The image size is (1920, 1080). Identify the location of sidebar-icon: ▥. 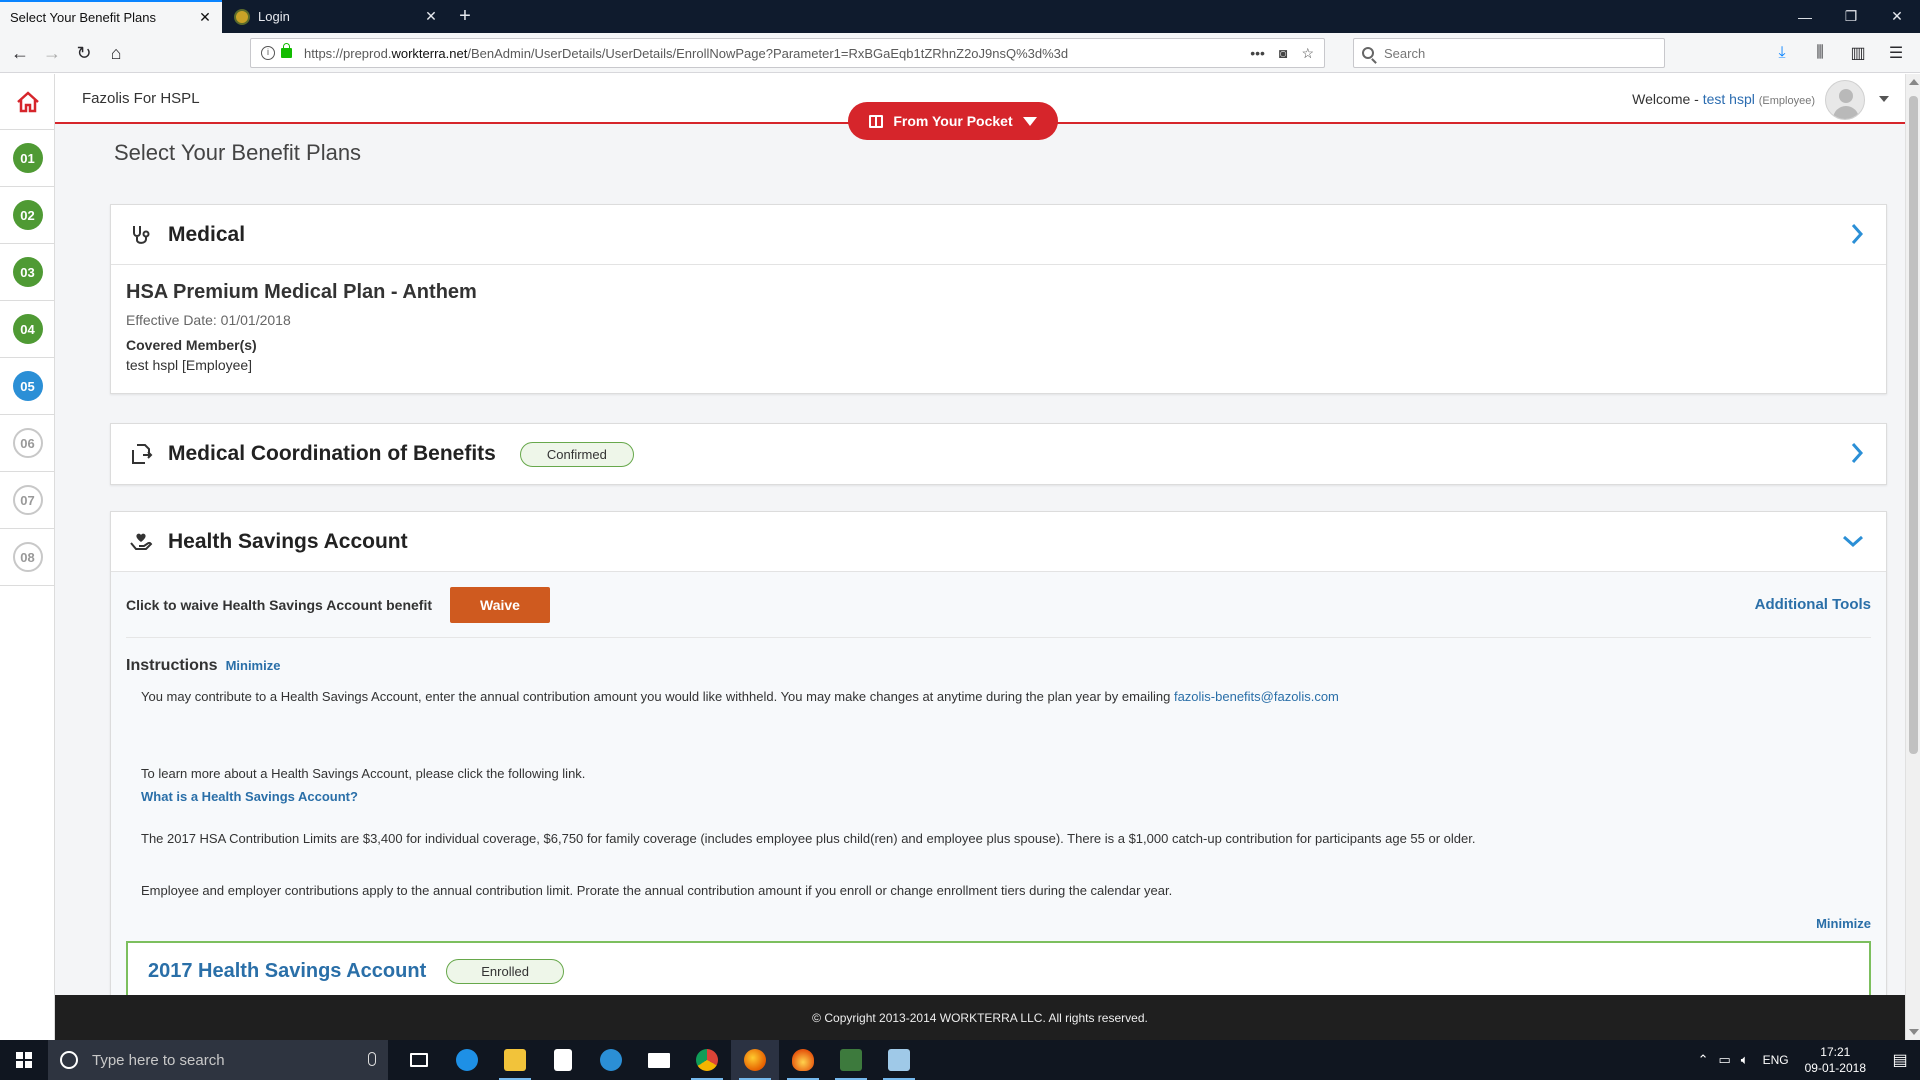
(1858, 53).